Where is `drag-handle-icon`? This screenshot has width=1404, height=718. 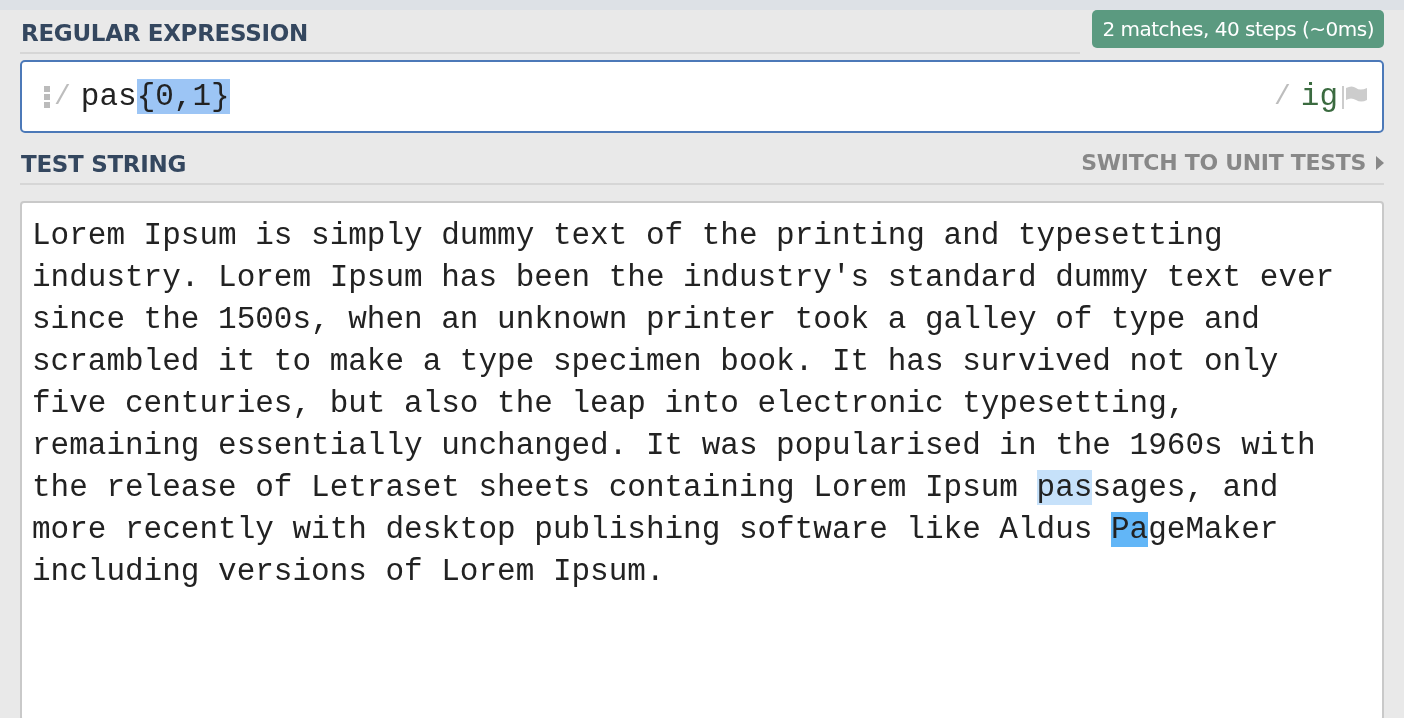
drag-handle-icon is located at coordinates (47, 96).